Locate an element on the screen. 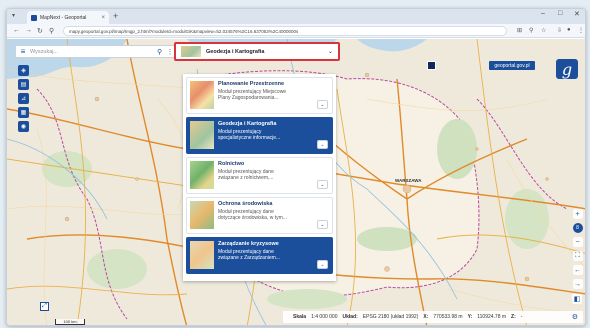 The width and height of the screenshot is (590, 328). module-dropdown-label: Geodezja i Kartografia is located at coordinates (235, 51).